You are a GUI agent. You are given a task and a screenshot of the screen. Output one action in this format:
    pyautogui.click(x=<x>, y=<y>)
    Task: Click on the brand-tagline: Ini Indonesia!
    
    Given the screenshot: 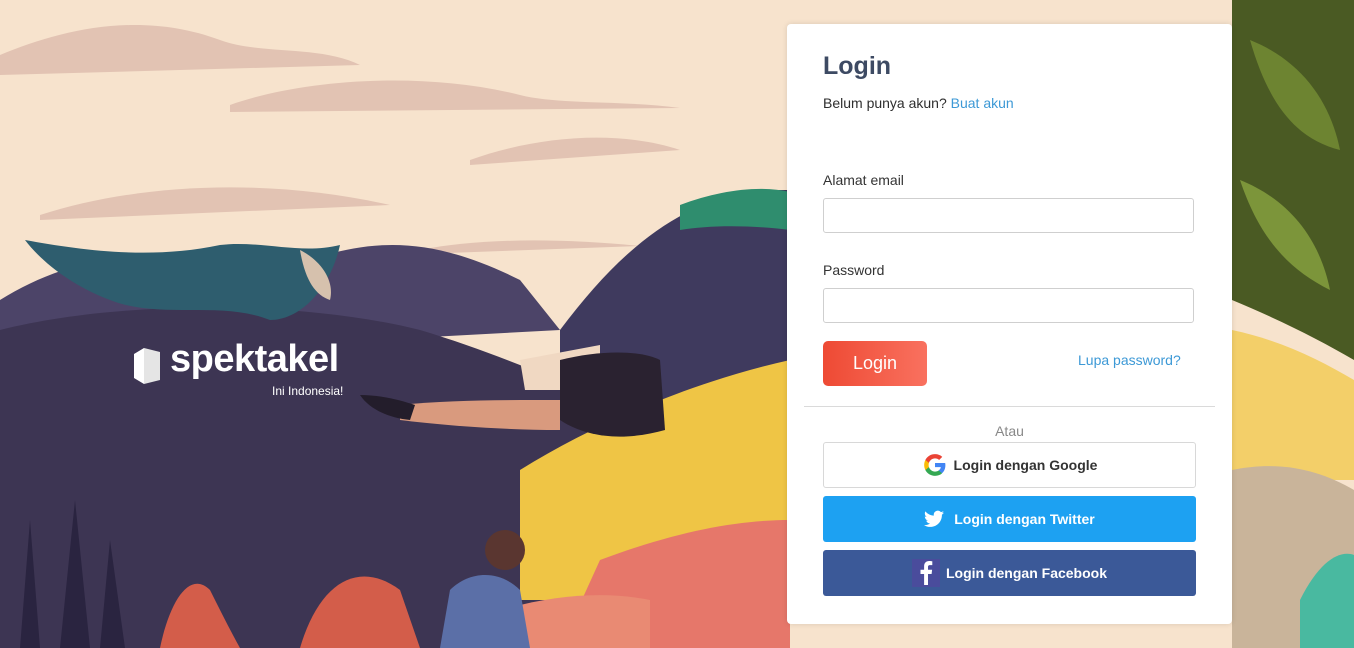 What is the action you would take?
    pyautogui.click(x=308, y=391)
    